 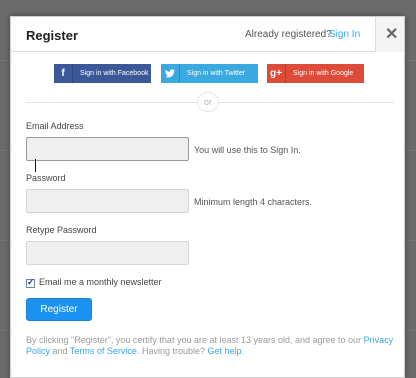 What do you see at coordinates (208, 102) in the screenshot?
I see `or-divider-label: or` at bounding box center [208, 102].